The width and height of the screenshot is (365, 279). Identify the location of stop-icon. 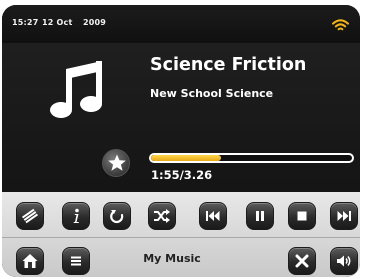
(302, 216).